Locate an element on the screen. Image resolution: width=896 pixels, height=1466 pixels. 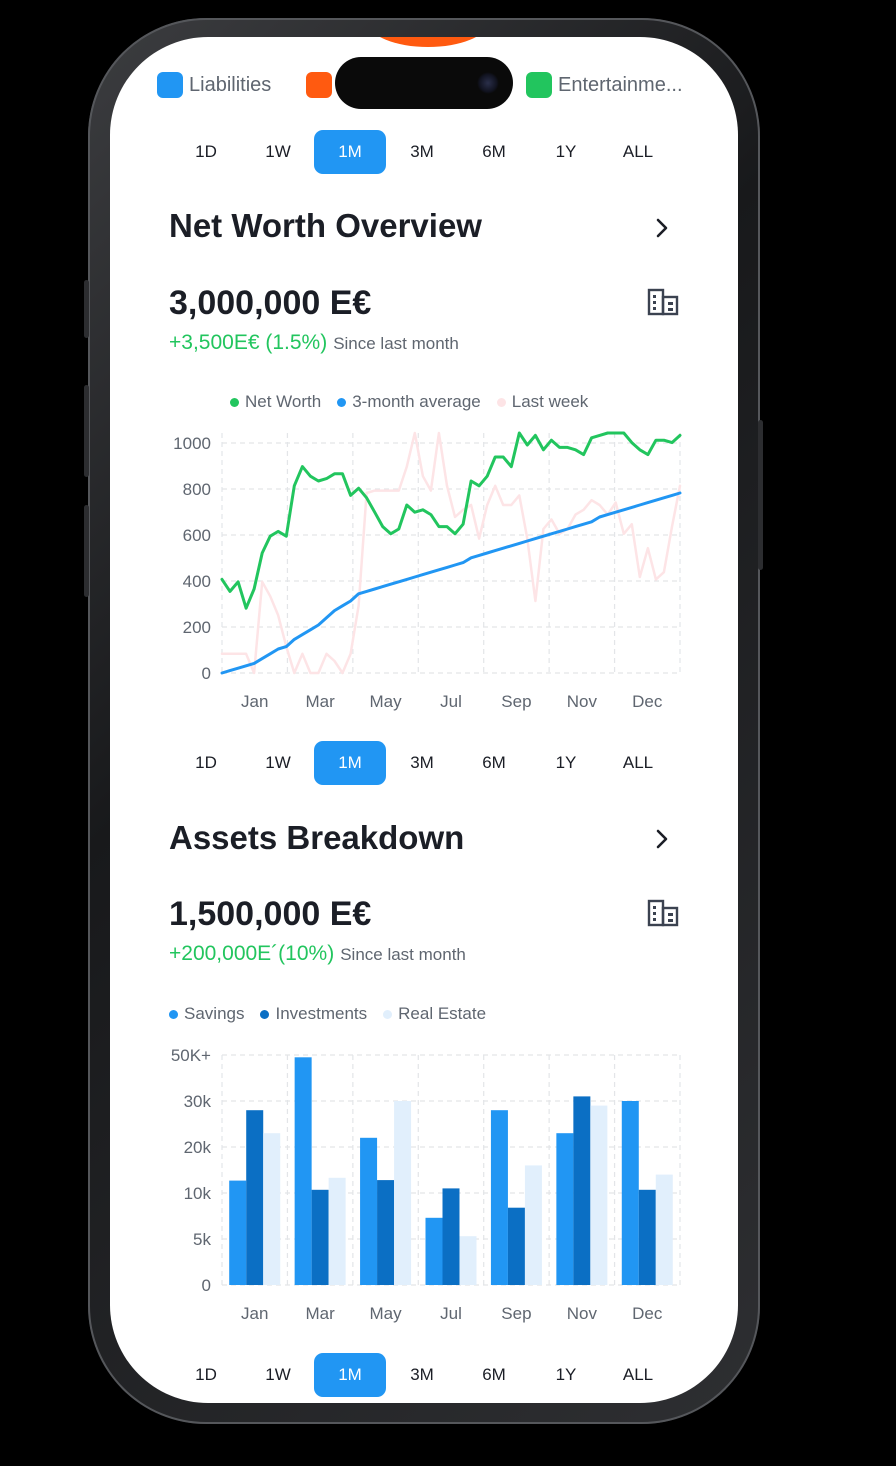
power-button is located at coordinates (760, 495).